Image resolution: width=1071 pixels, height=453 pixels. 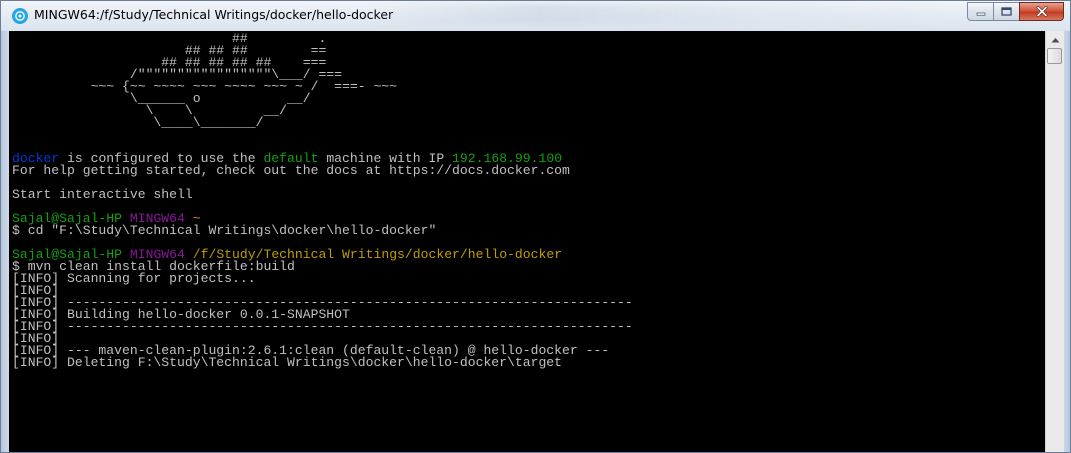 What do you see at coordinates (5, 241) in the screenshot?
I see `window-frame-left` at bounding box center [5, 241].